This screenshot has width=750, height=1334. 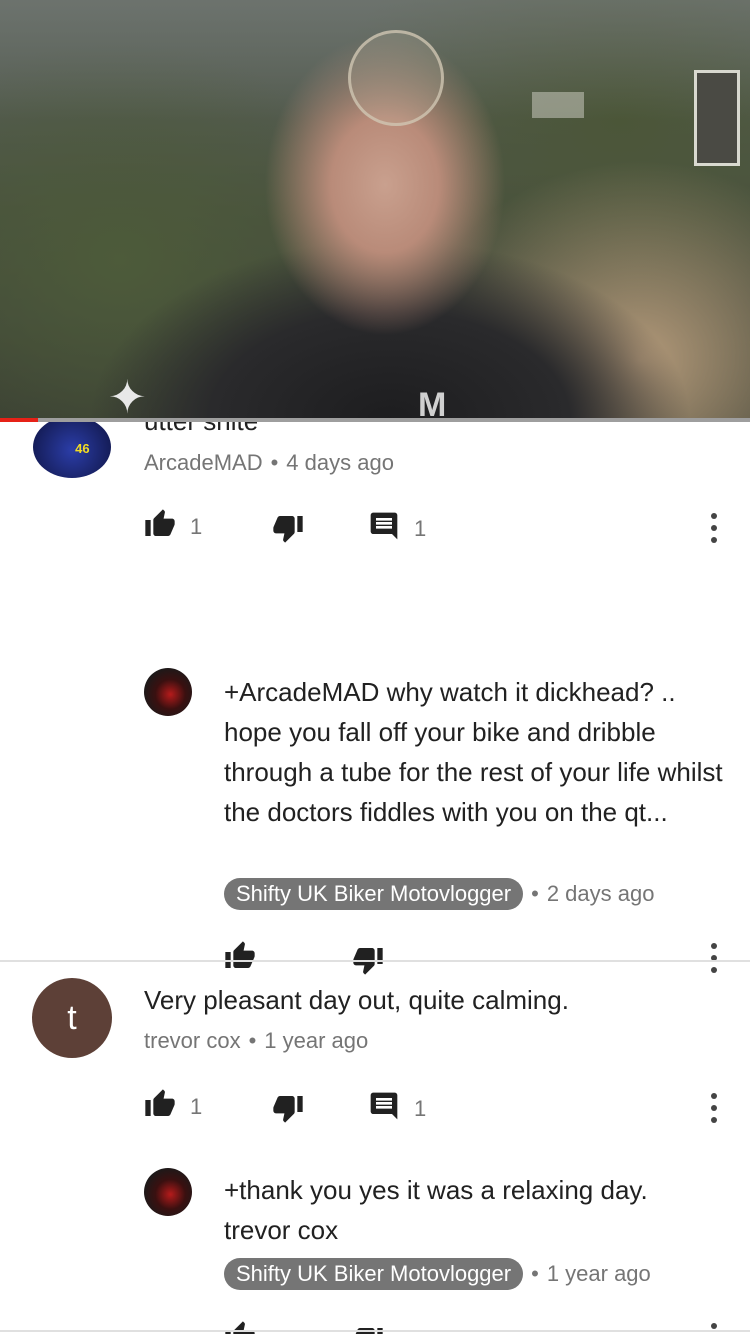 I want to click on like-button, so click(x=240, y=958).